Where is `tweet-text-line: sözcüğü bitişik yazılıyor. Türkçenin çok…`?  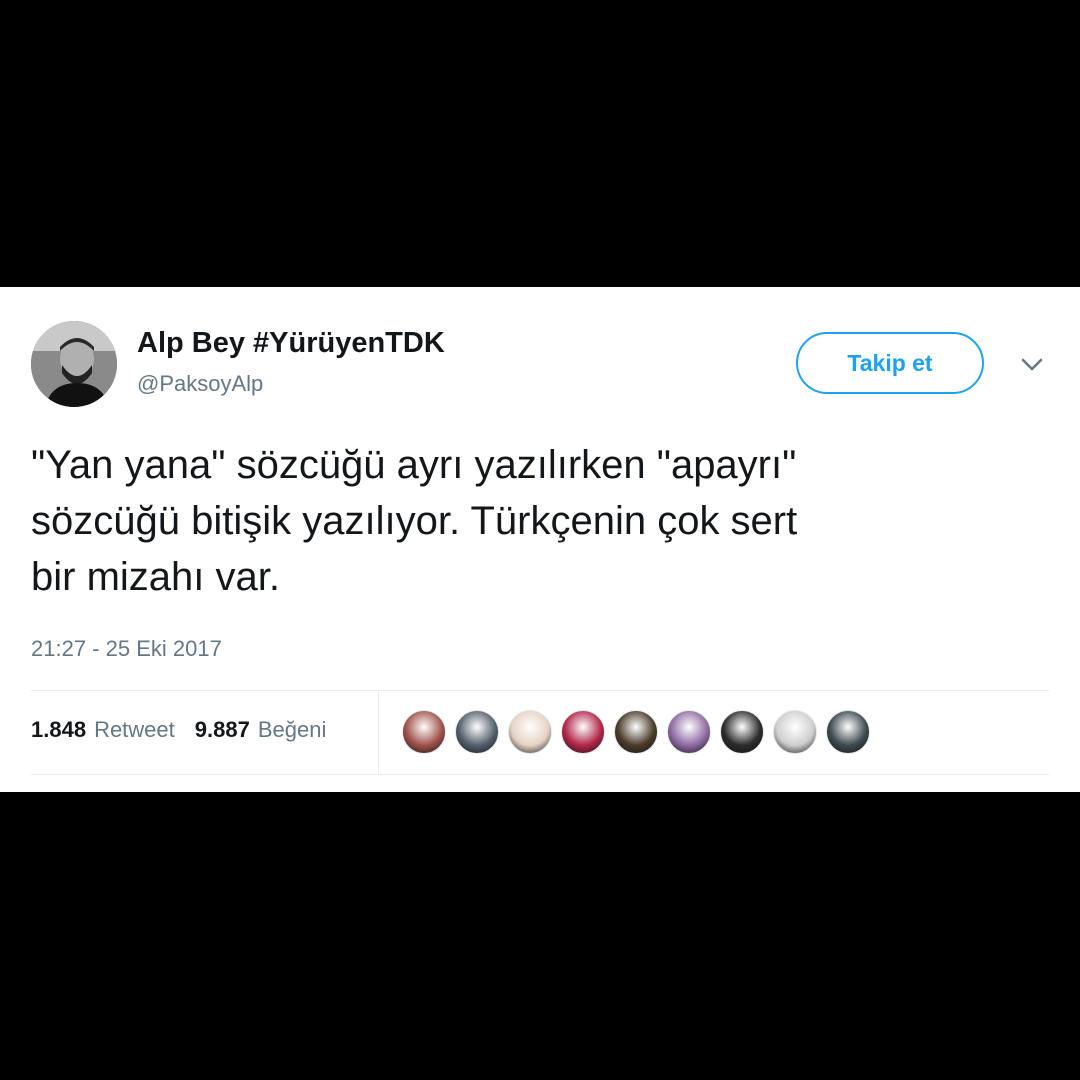
tweet-text-line: sözcüğü bitişik yazılıyor. Türkçenin çok… is located at coordinates (414, 521).